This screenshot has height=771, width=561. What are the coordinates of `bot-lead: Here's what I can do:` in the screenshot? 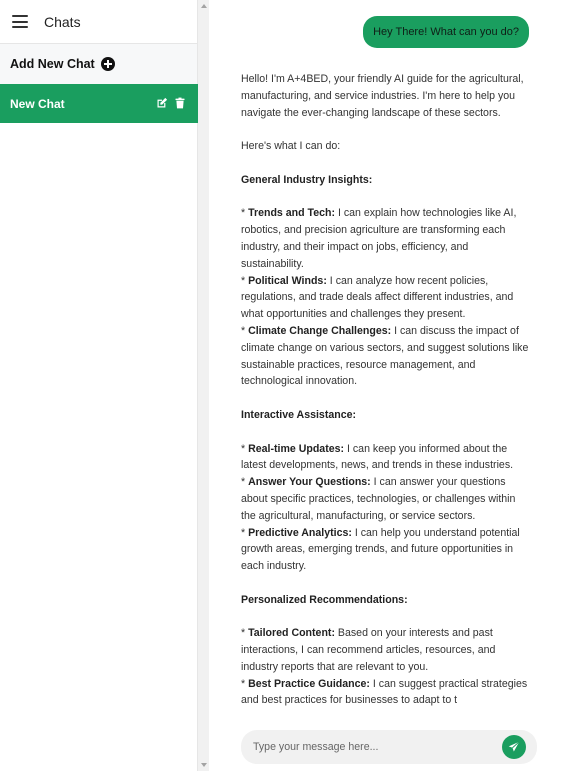 It's located at (291, 146).